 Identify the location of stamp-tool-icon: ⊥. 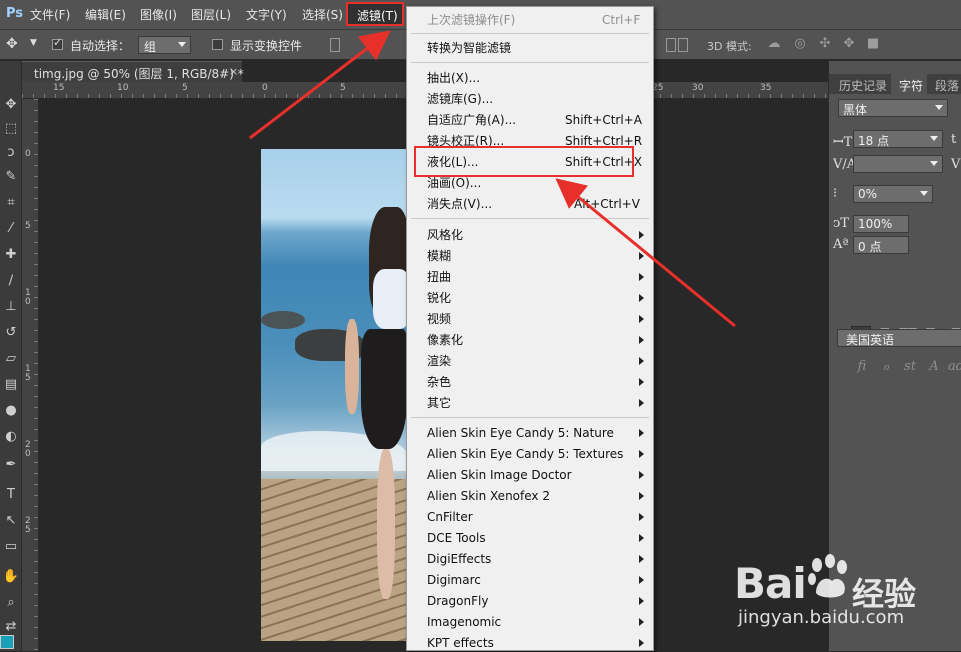
(11, 307).